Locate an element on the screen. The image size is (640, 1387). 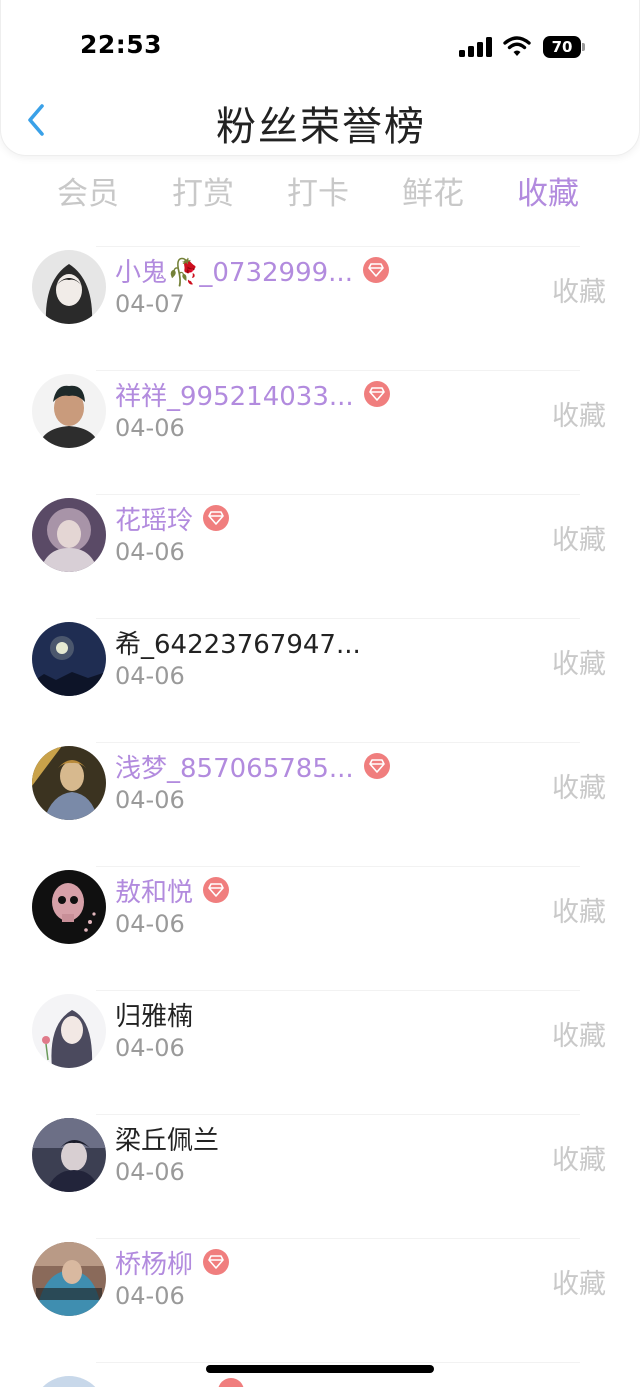
fan-row: 祥祥_995214033... 04-06 收藏 is located at coordinates (320, 432).